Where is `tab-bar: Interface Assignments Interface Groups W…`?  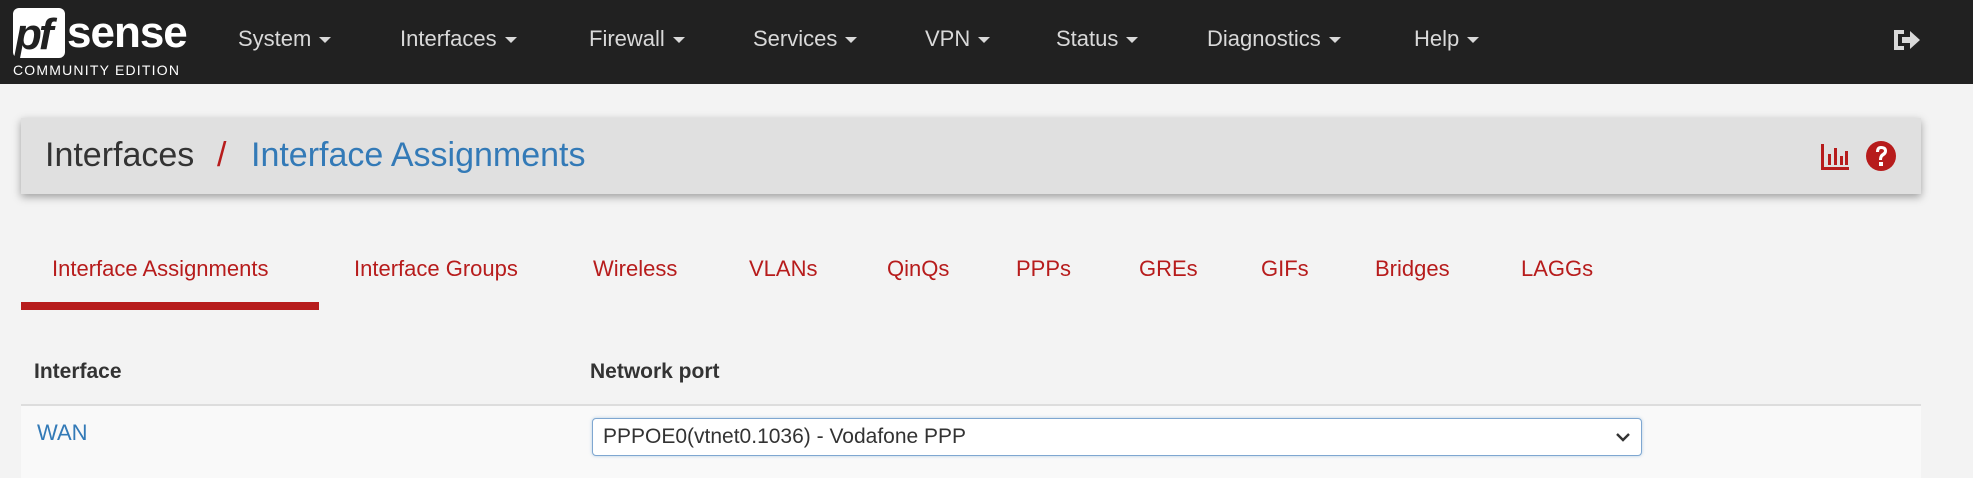 tab-bar: Interface Assignments Interface Groups W… is located at coordinates (971, 276).